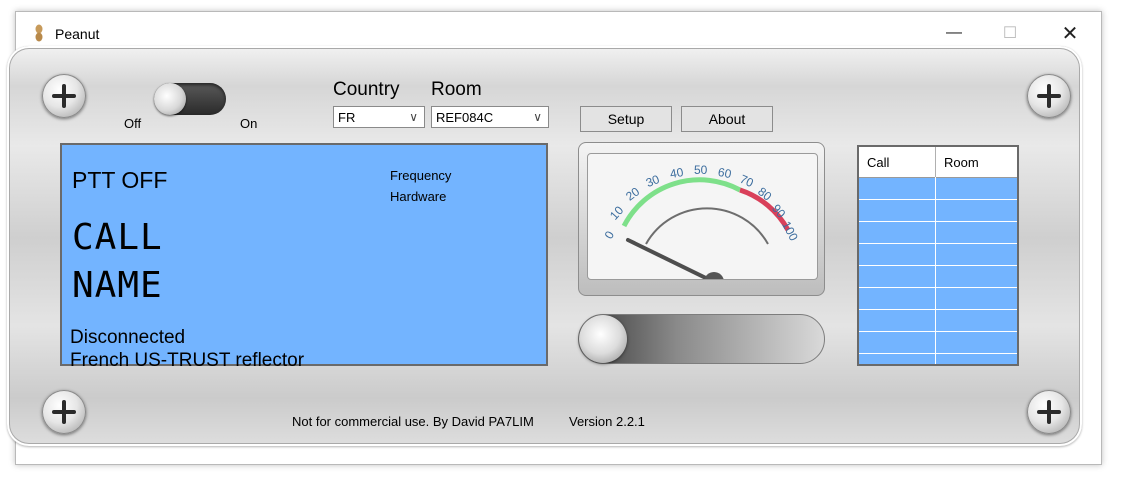 This screenshot has height=481, width=1125. Describe the element at coordinates (626, 119) in the screenshot. I see `setup-button: Setup` at that location.